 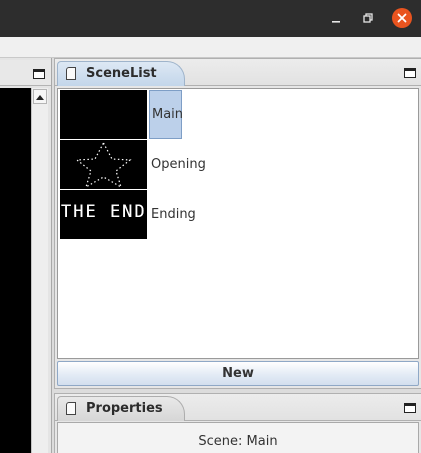 What do you see at coordinates (15, 270) in the screenshot?
I see `stage-canvas` at bounding box center [15, 270].